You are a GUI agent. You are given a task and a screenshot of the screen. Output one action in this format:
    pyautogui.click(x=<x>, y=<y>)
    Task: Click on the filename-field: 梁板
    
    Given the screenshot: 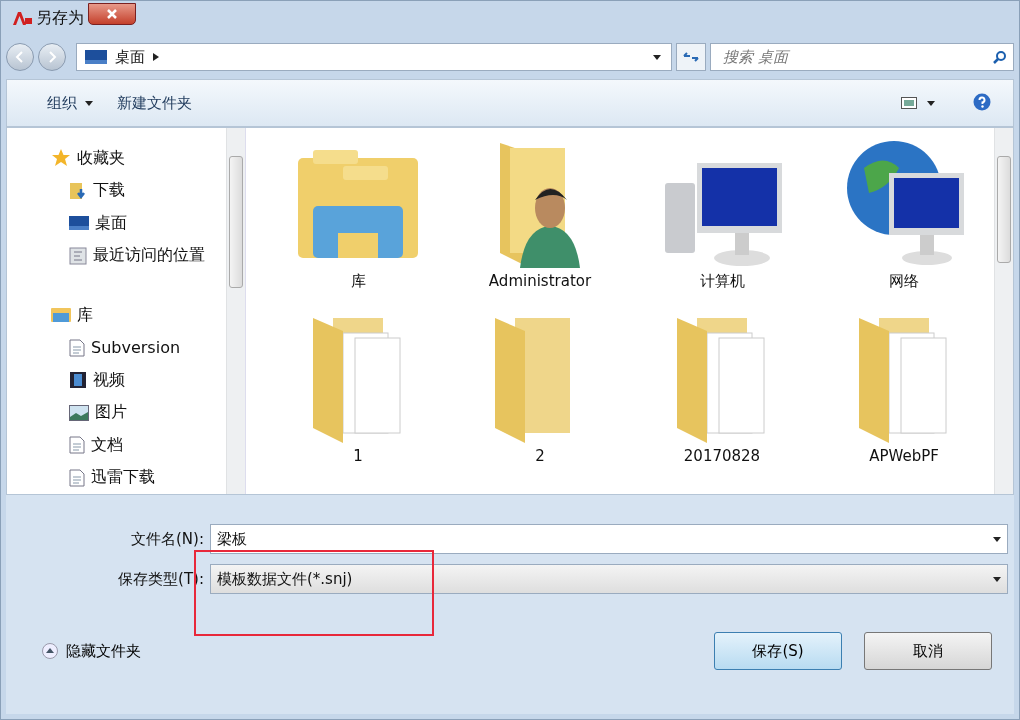 What is the action you would take?
    pyautogui.click(x=609, y=539)
    